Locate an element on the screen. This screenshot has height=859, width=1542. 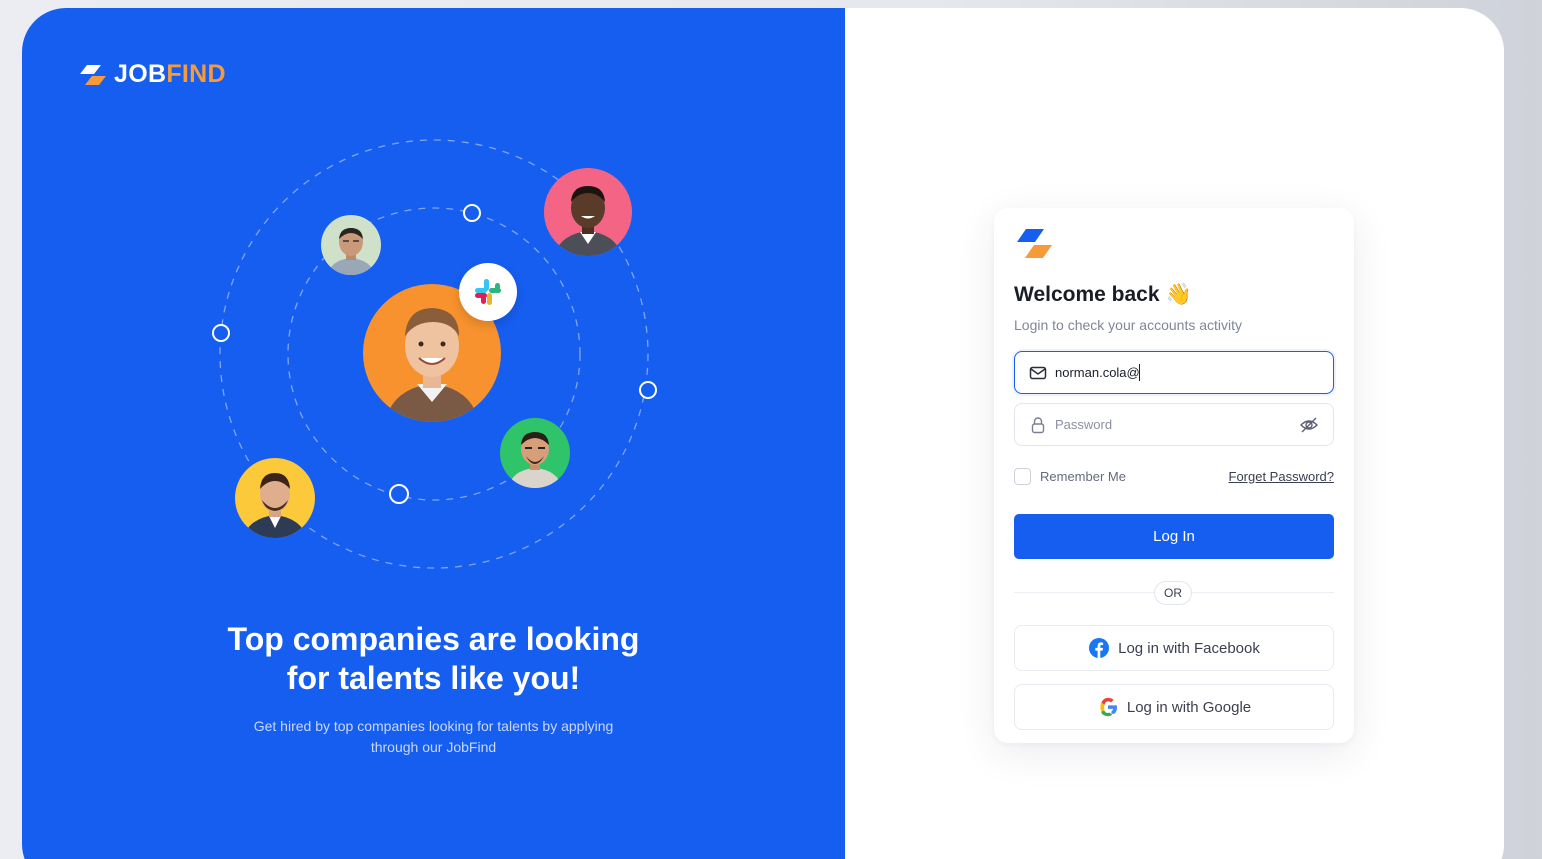
welcome-heading: Welcome back 👋 is located at coordinates (1103, 295).